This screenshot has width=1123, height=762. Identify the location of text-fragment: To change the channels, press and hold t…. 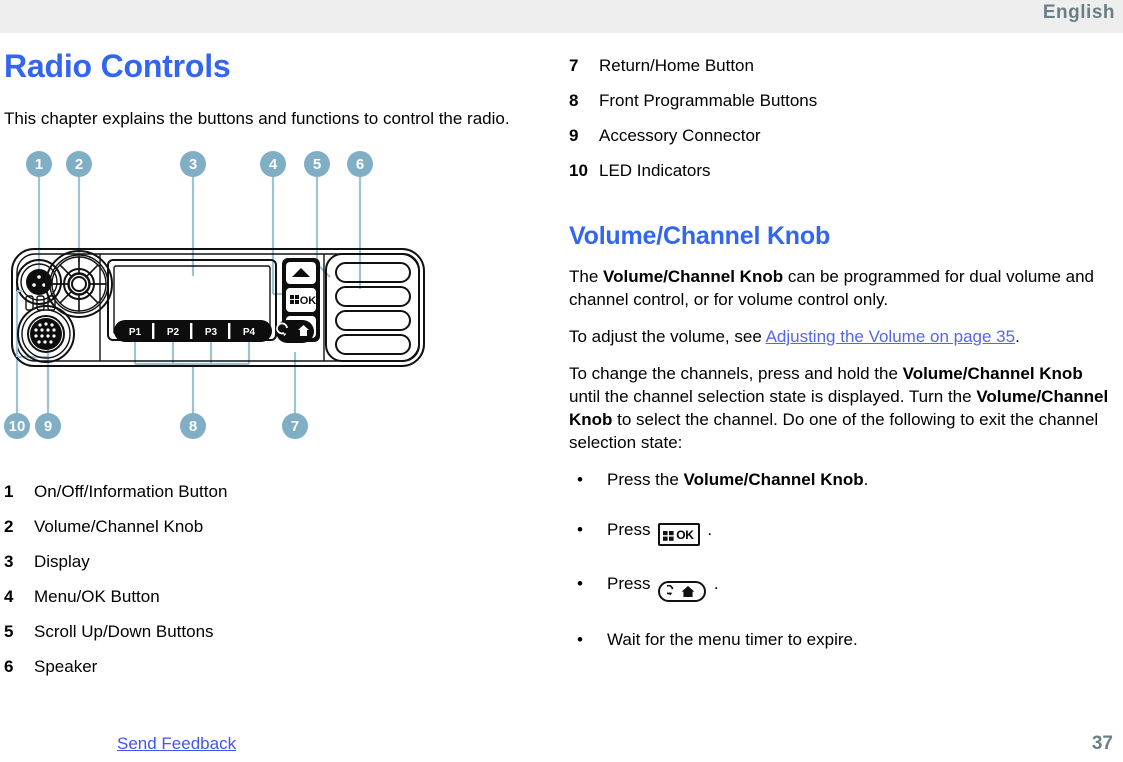
(736, 373).